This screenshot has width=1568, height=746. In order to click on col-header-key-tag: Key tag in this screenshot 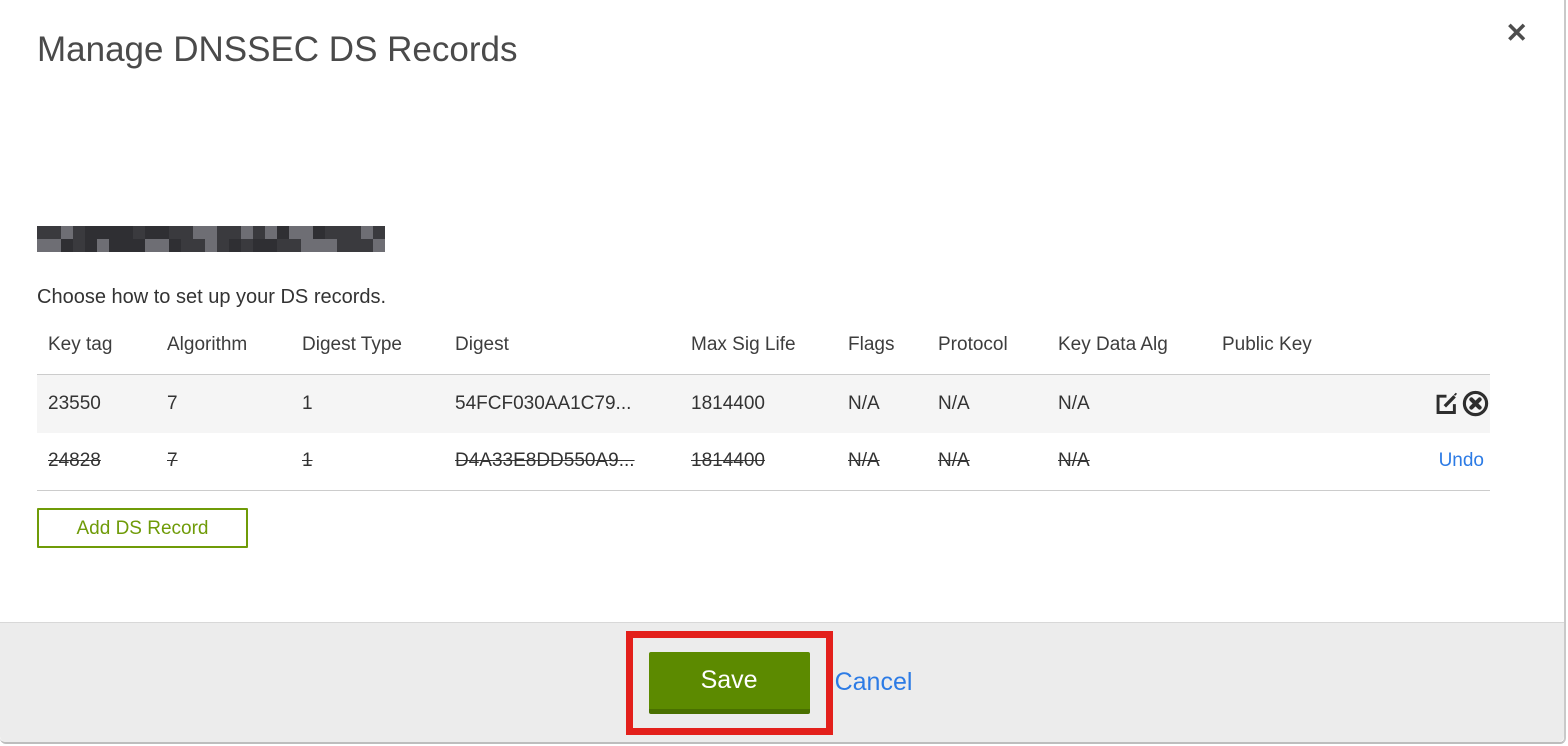, I will do `click(80, 344)`.